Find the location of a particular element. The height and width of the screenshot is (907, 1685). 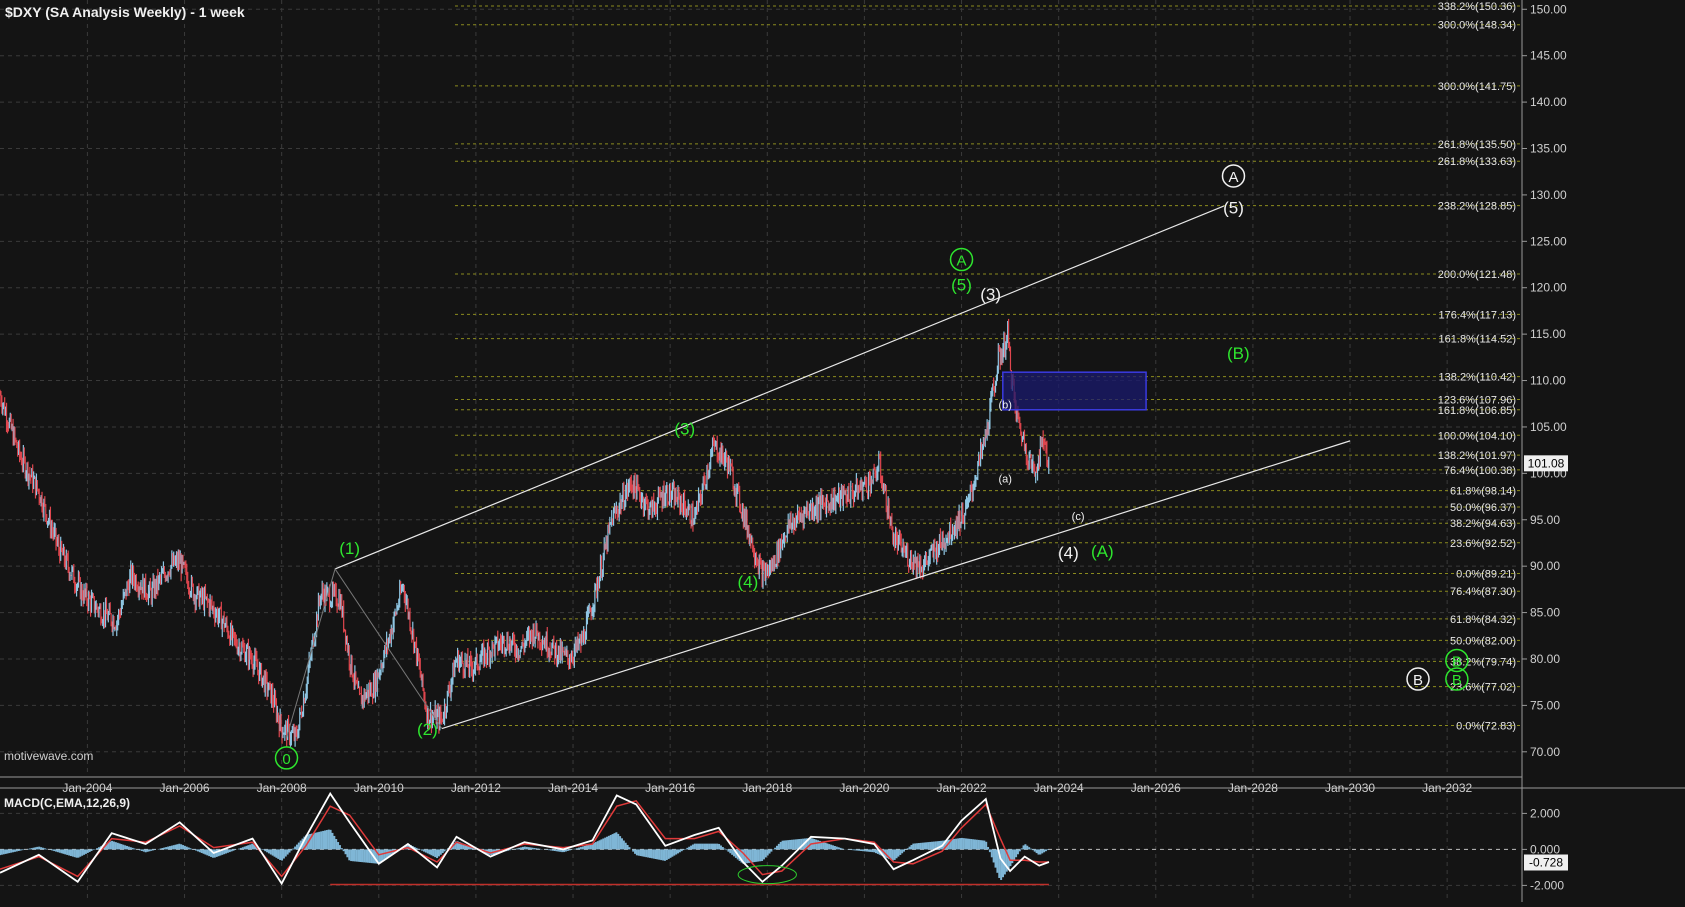

x-tick-label: Jan-2022 is located at coordinates (962, 788).